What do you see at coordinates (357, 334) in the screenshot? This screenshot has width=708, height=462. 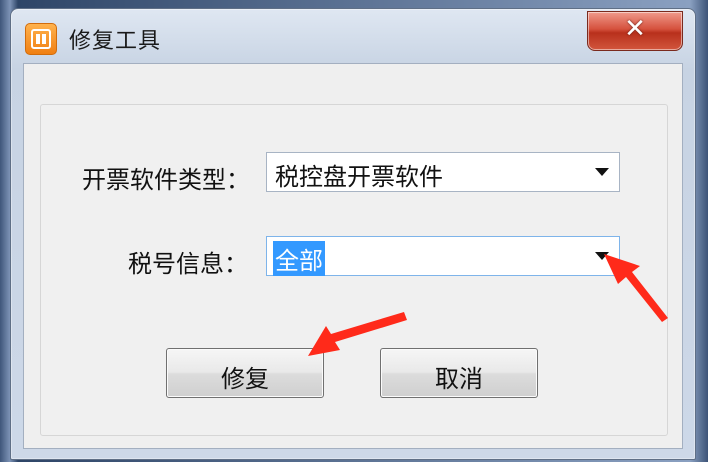 I see `arrow-to-repair-button-icon` at bounding box center [357, 334].